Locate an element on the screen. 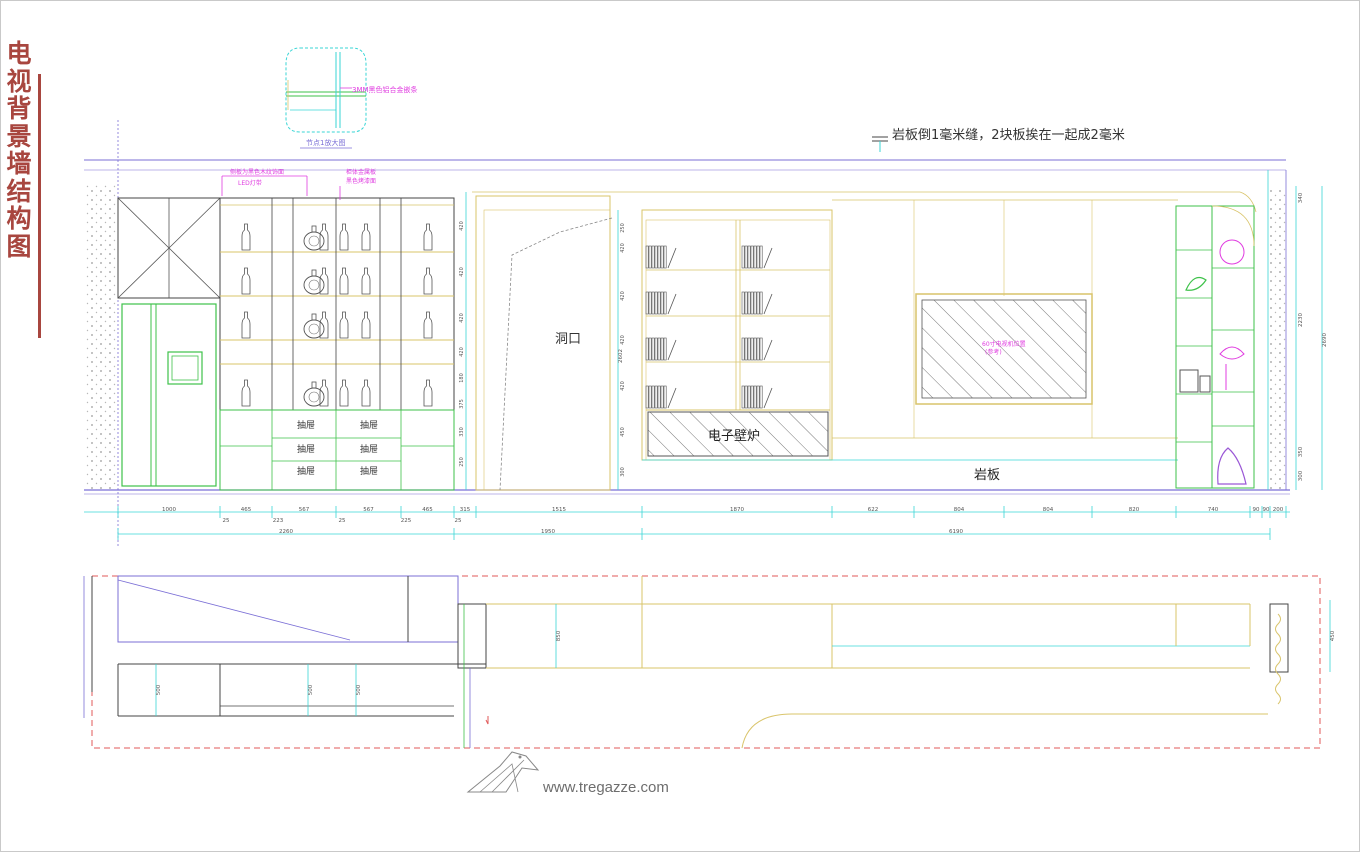 This screenshot has height=852, width=1360. cabinet-note-2: 柜体金属板 is located at coordinates (361, 172).